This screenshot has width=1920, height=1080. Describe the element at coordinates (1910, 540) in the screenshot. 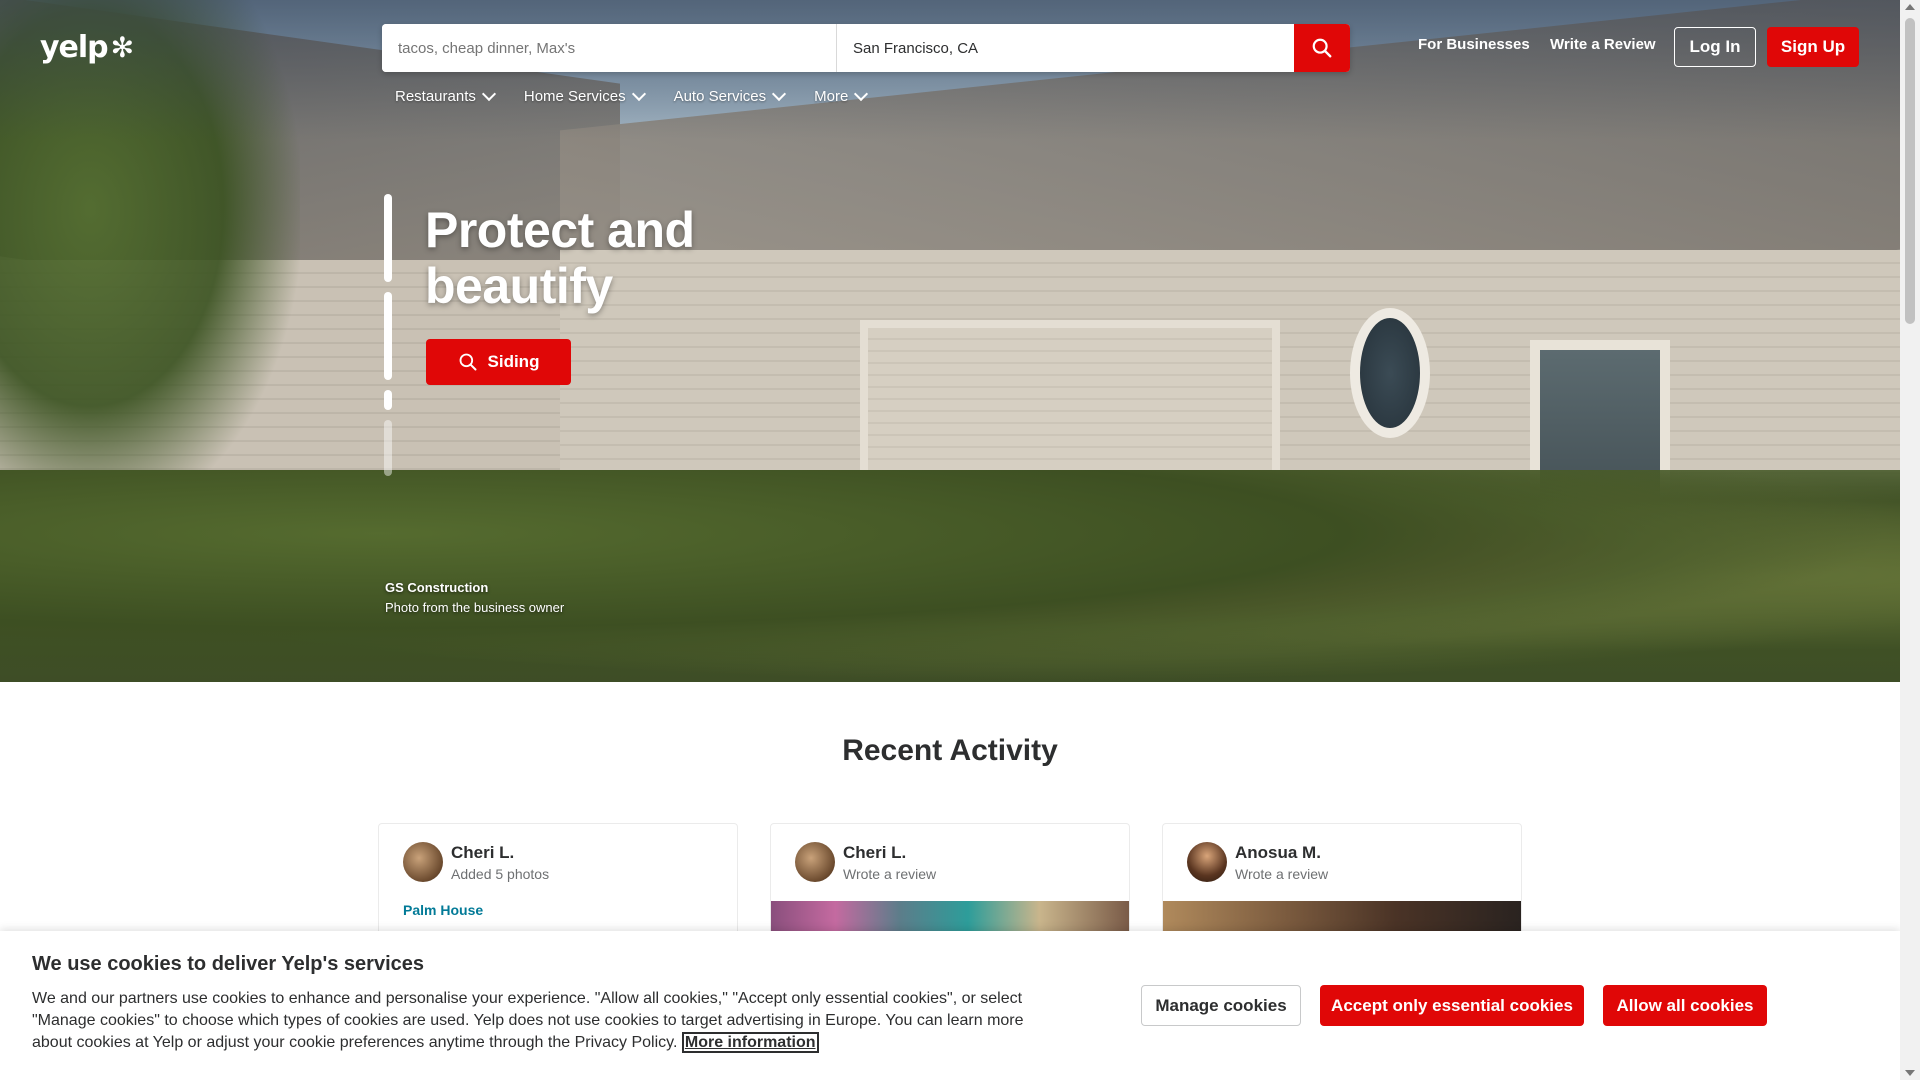

I see `page-scrollbar` at that location.